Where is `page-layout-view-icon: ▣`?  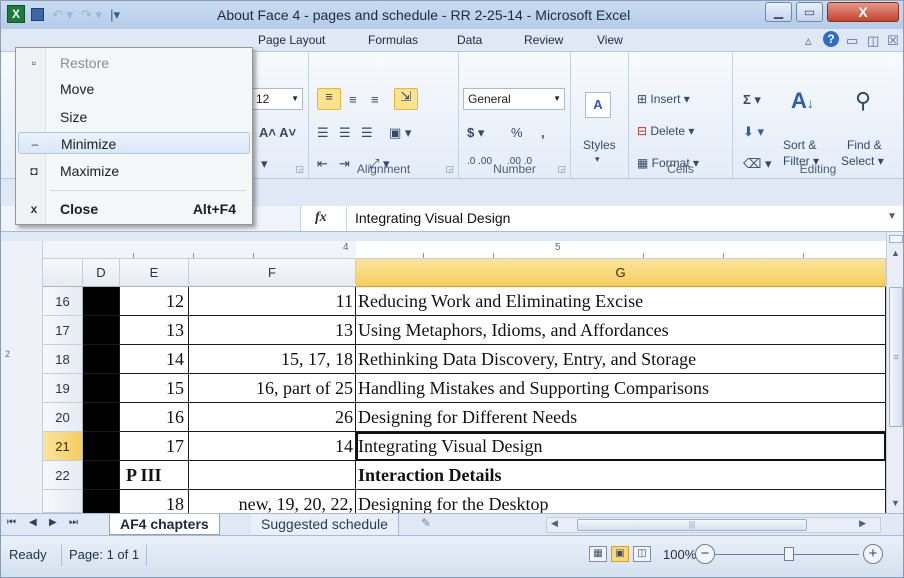
page-layout-view-icon: ▣ is located at coordinates (620, 554).